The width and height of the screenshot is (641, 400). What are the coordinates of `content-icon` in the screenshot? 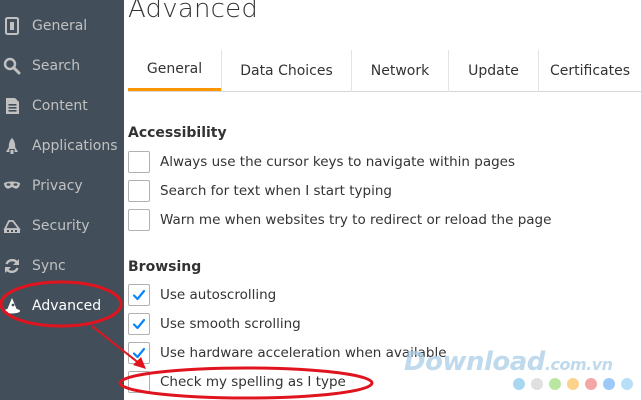 It's located at (12, 106).